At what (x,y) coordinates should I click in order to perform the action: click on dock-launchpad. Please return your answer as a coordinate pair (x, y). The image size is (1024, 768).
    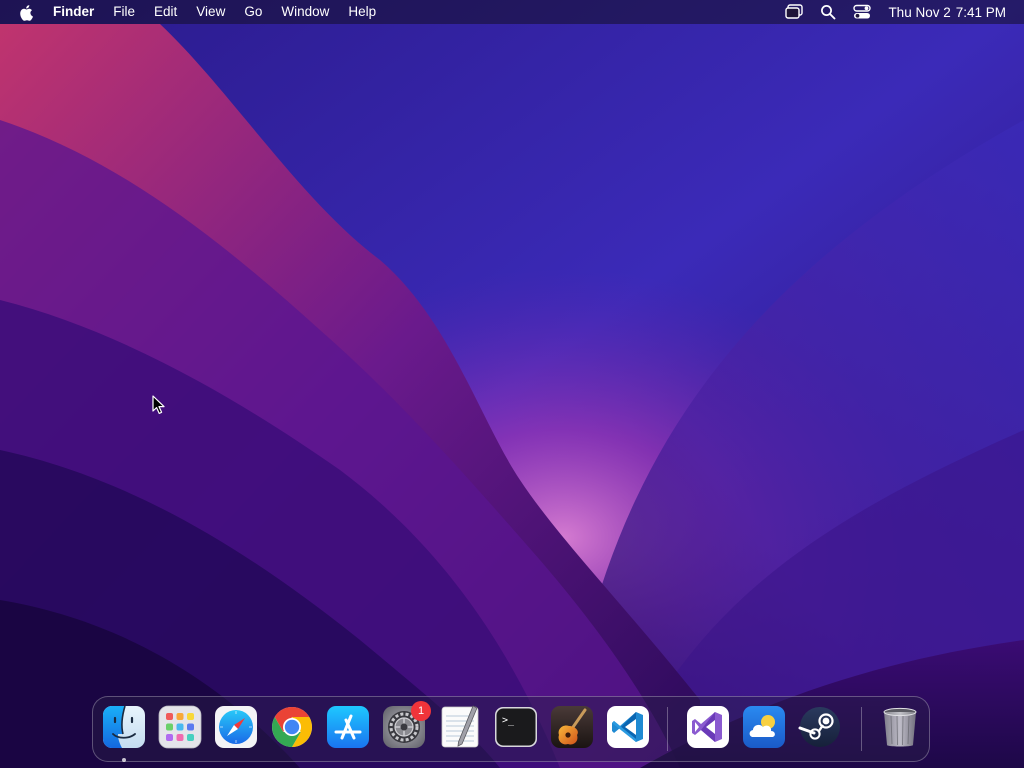
    Looking at the image, I should click on (180, 727).